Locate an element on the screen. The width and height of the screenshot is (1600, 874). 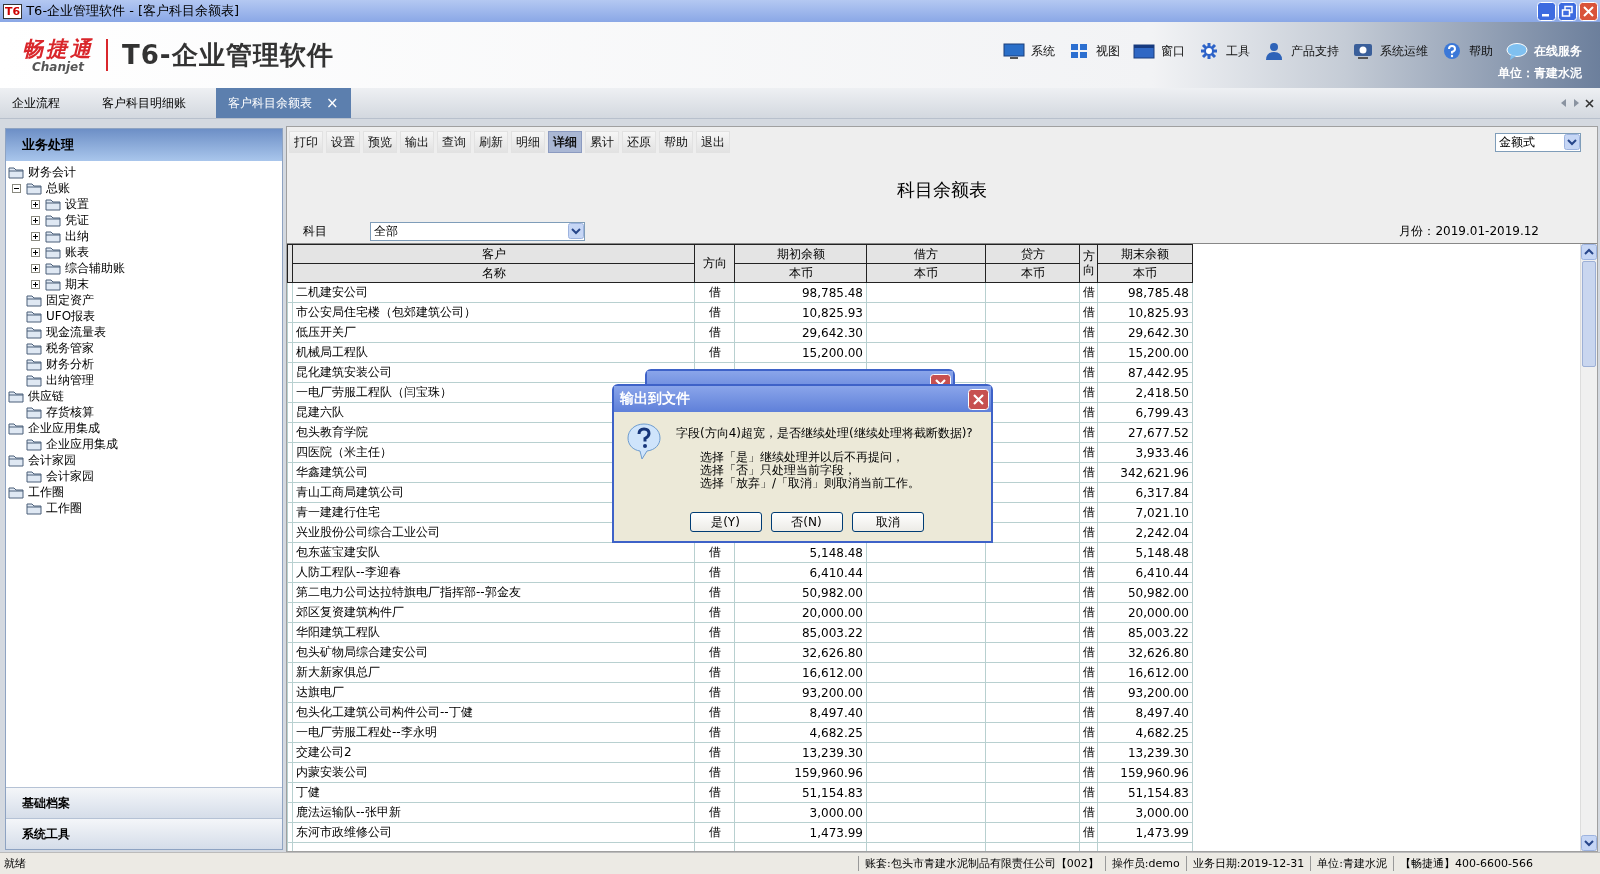
minimize-icon is located at coordinates (1546, 11).